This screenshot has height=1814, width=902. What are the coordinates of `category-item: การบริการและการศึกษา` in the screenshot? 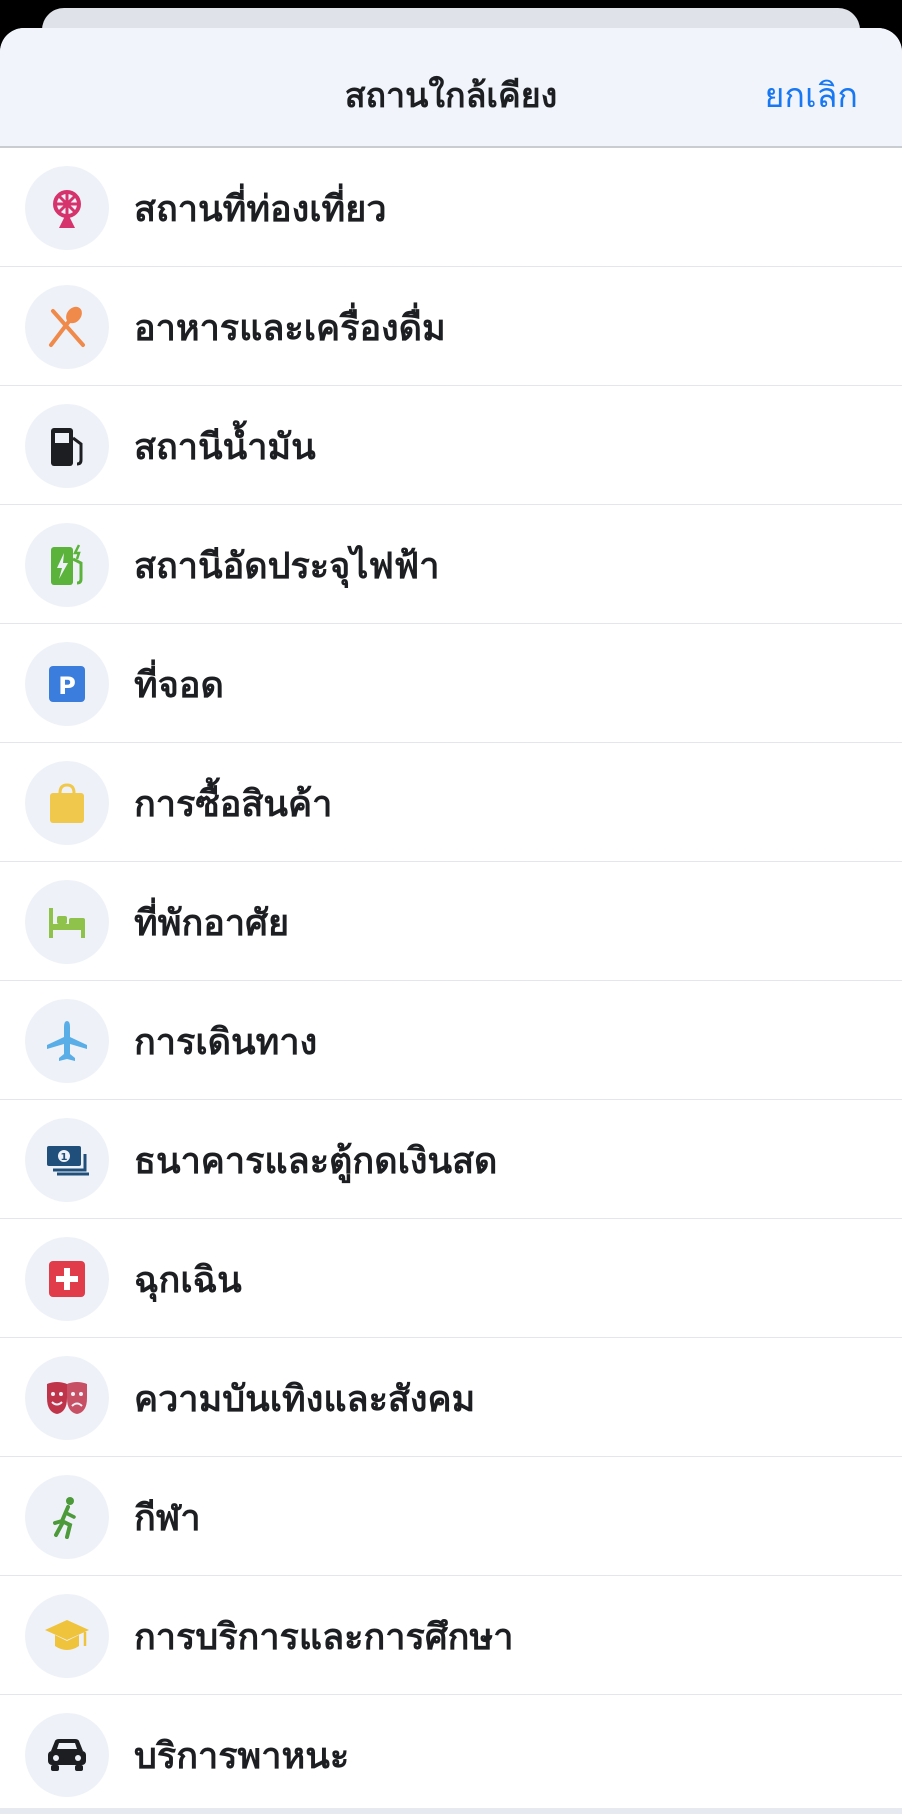 It's located at (451, 1635).